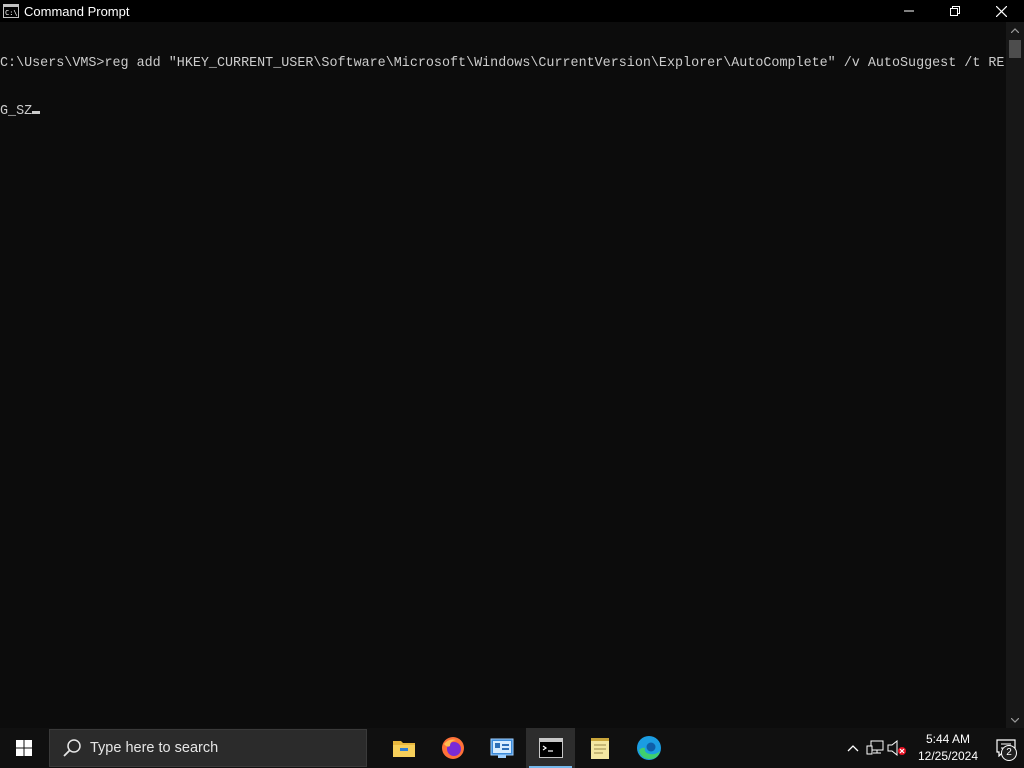 The height and width of the screenshot is (768, 1024). I want to click on window-title: Command Prompt, so click(77, 11).